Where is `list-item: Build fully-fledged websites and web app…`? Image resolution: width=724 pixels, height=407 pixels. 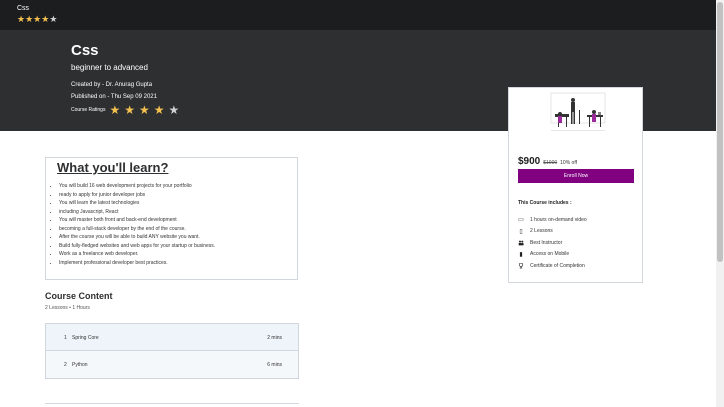
list-item: Build fully-fledged websites and web app… is located at coordinates (137, 246).